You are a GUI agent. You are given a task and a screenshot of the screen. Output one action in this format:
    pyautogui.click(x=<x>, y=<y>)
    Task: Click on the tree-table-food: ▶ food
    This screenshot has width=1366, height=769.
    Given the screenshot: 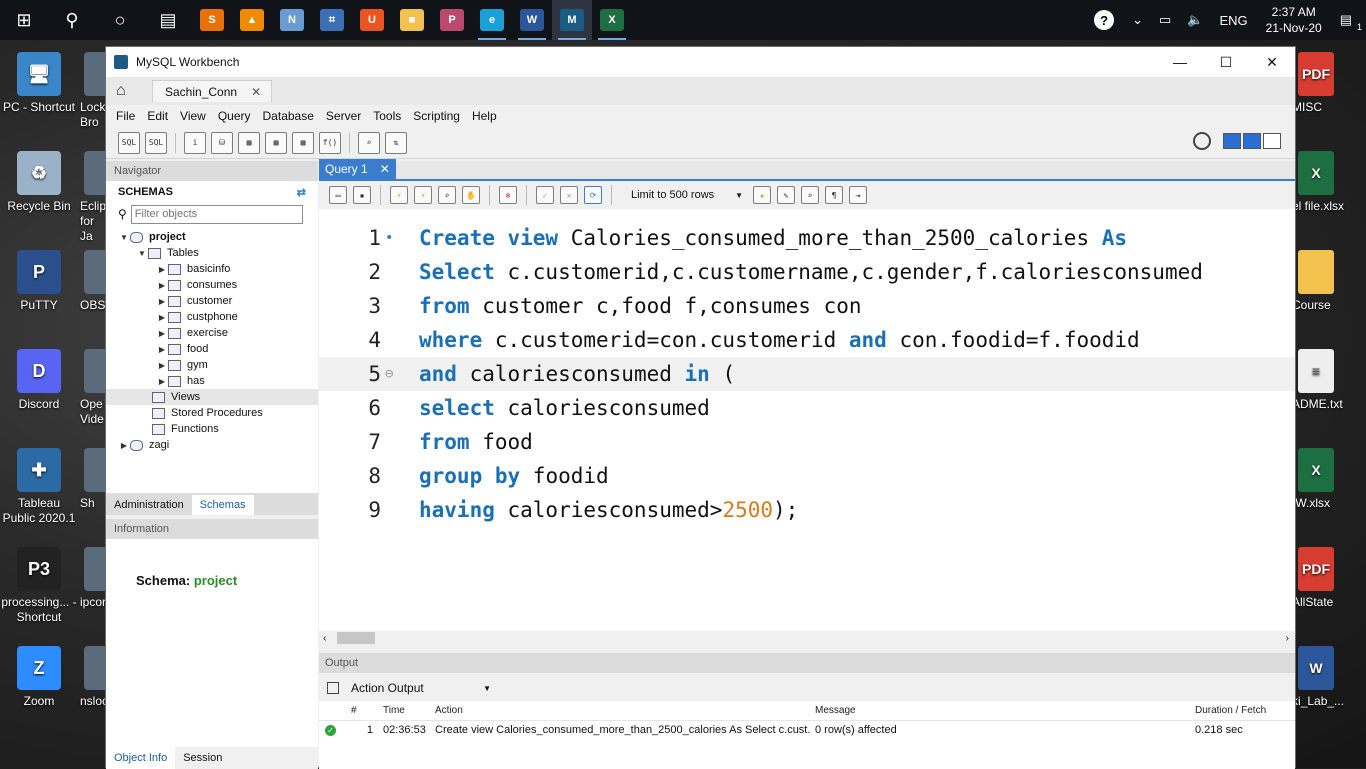 What is the action you would take?
    pyautogui.click(x=212, y=349)
    